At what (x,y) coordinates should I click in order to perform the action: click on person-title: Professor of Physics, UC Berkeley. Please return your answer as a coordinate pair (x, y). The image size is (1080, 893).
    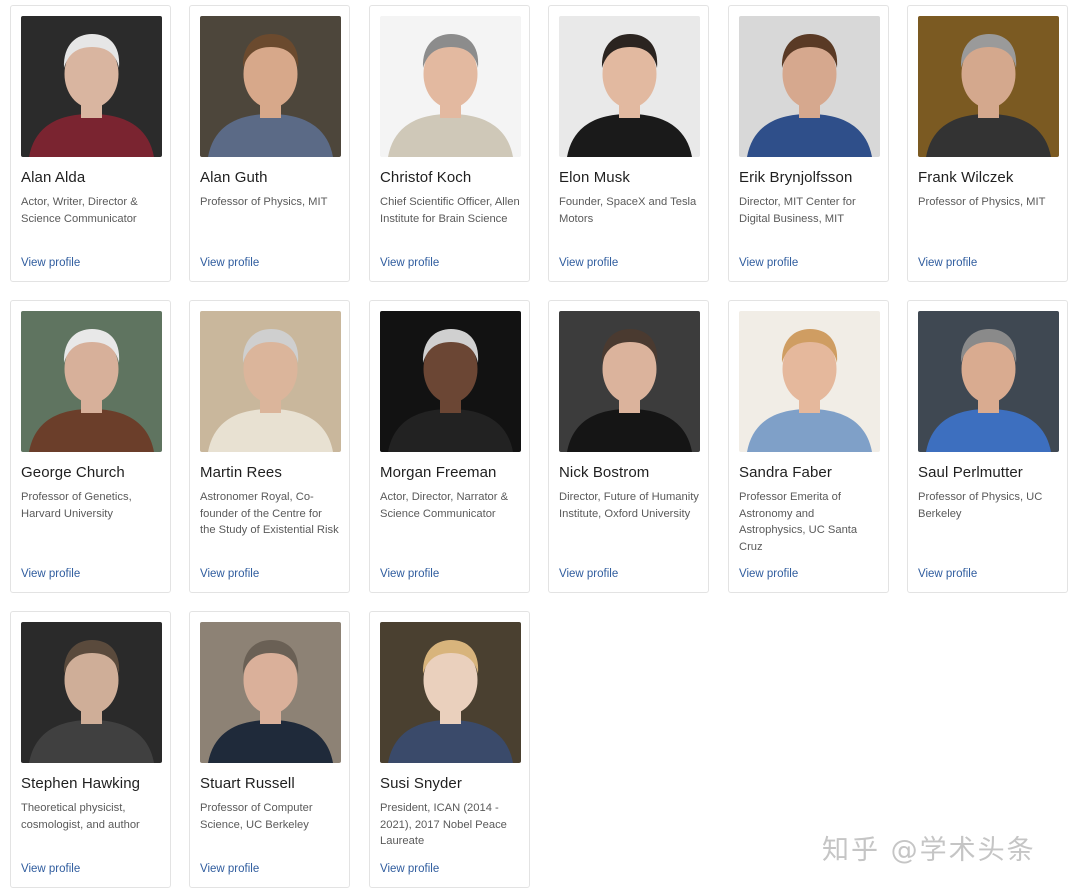
    Looking at the image, I should click on (980, 505).